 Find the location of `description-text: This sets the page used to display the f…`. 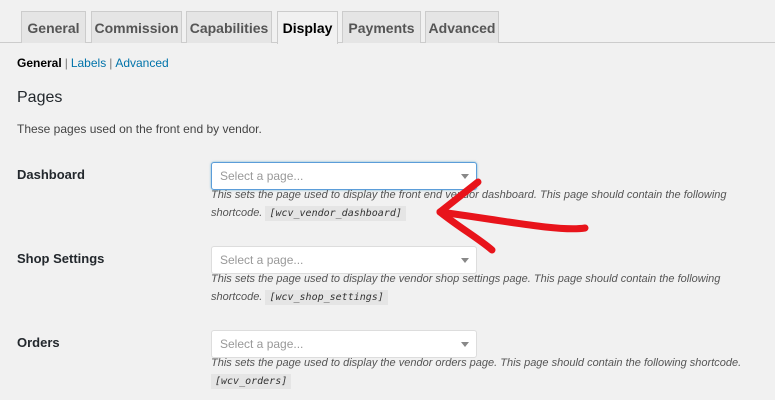

description-text: This sets the page used to display the f… is located at coordinates (469, 195).